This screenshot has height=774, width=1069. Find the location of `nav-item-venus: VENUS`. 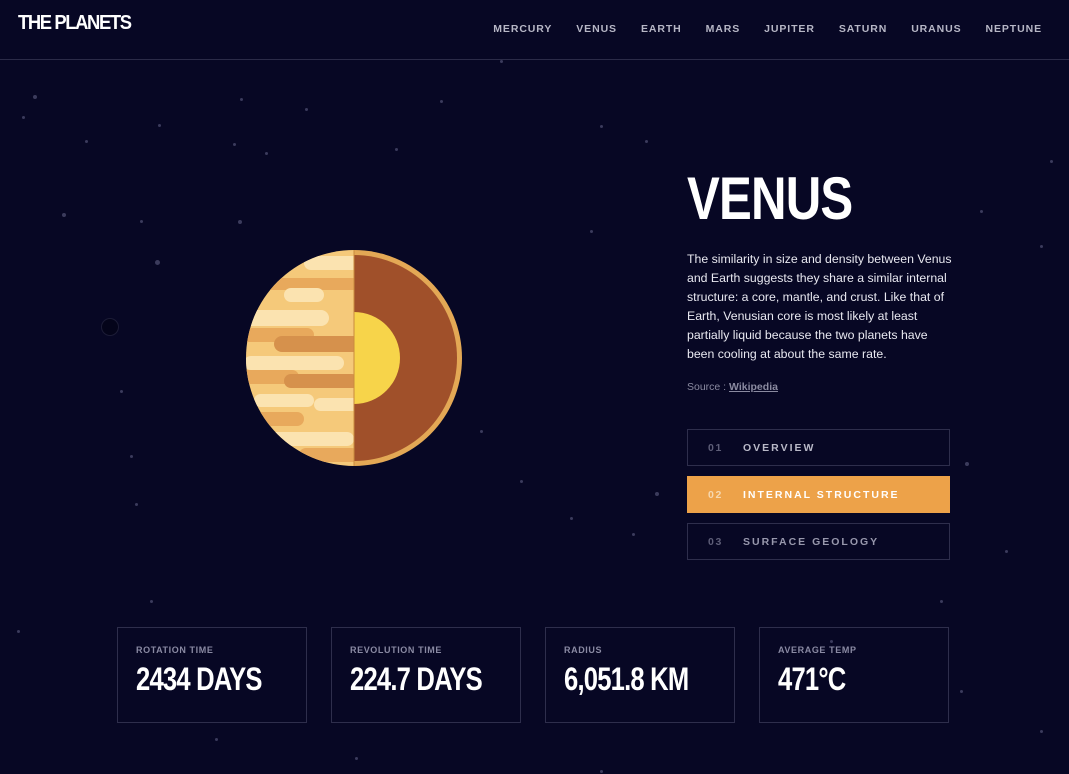

nav-item-venus: VENUS is located at coordinates (596, 29).